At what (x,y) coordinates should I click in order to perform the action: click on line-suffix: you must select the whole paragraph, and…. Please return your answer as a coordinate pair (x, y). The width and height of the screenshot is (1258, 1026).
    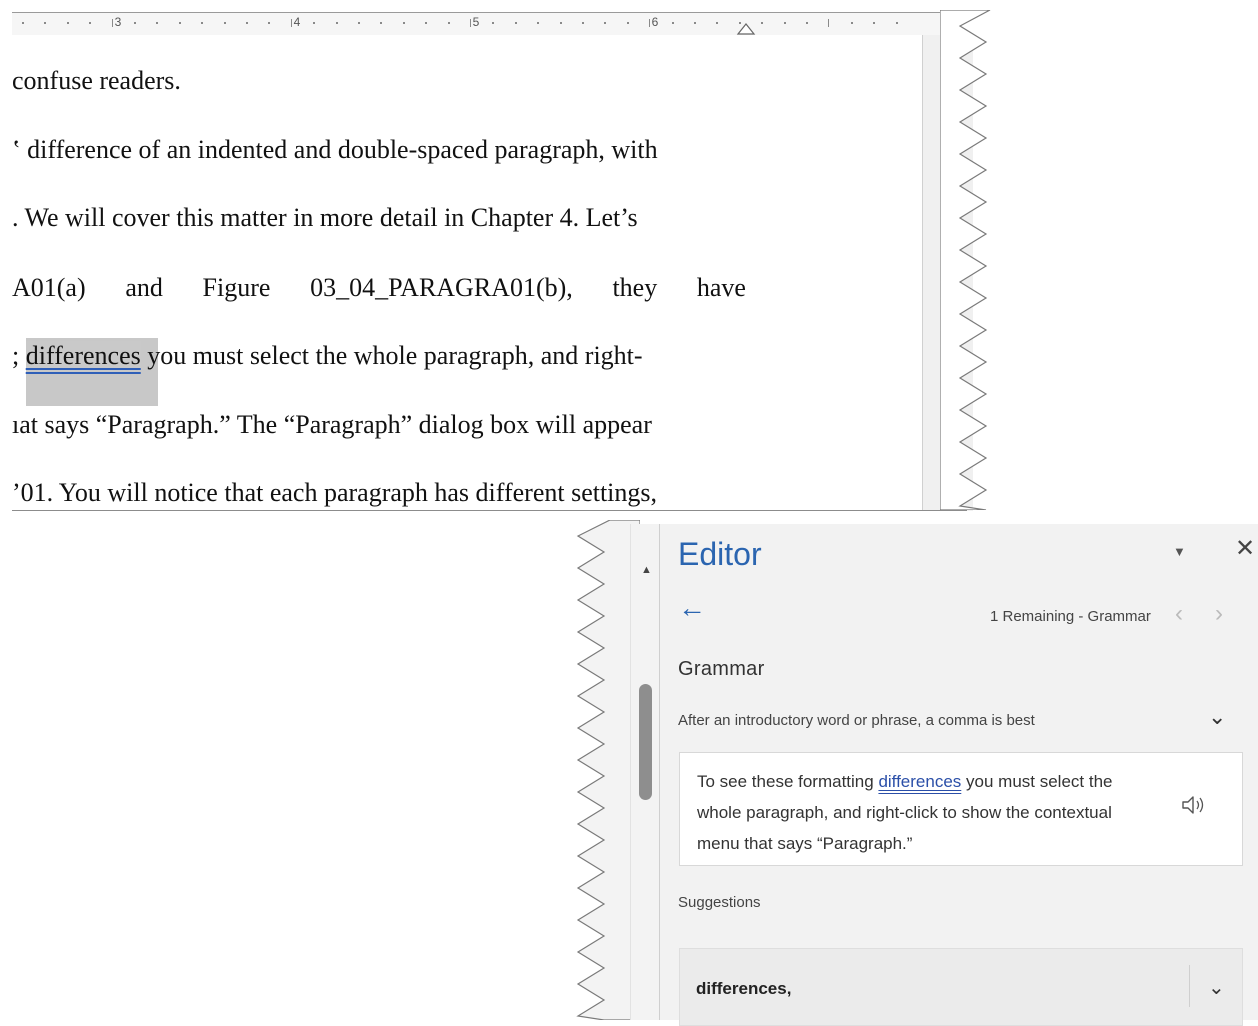
    Looking at the image, I should click on (391, 355).